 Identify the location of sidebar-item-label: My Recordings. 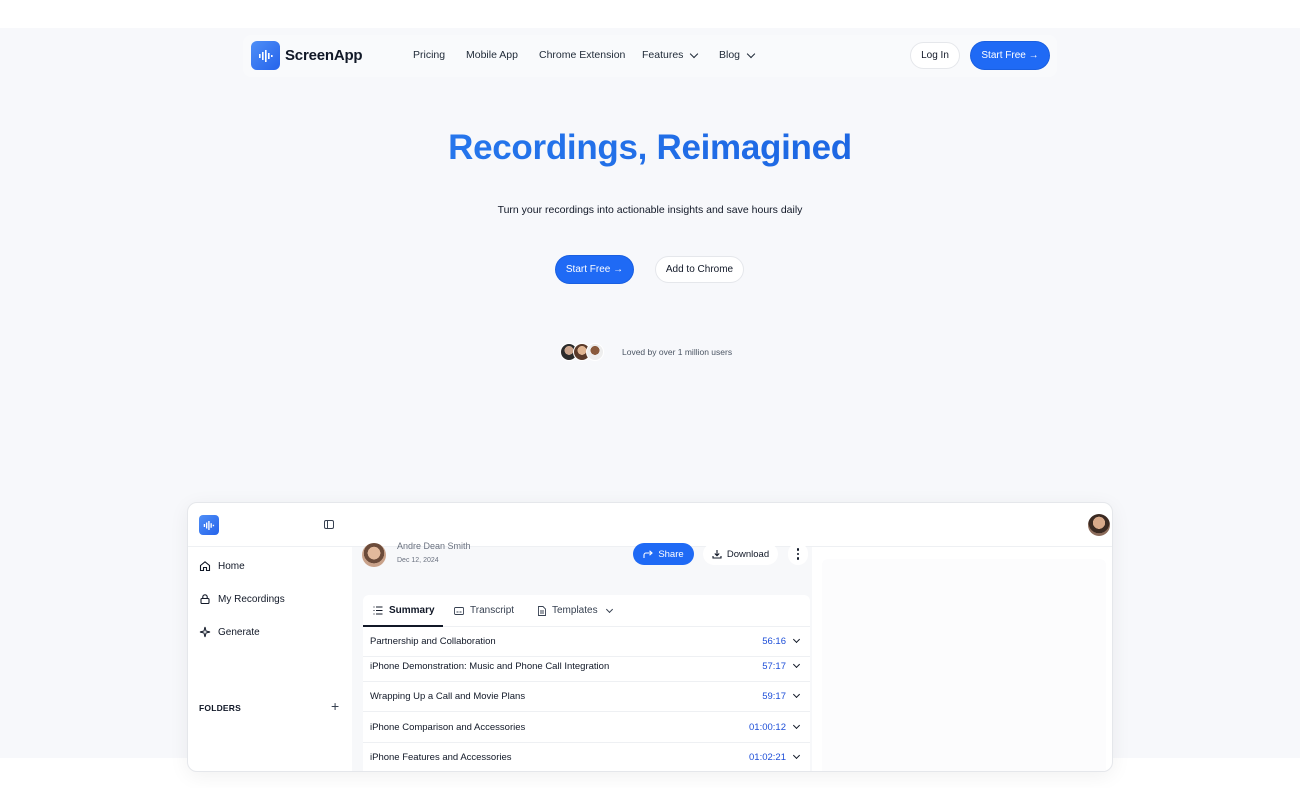
(251, 599).